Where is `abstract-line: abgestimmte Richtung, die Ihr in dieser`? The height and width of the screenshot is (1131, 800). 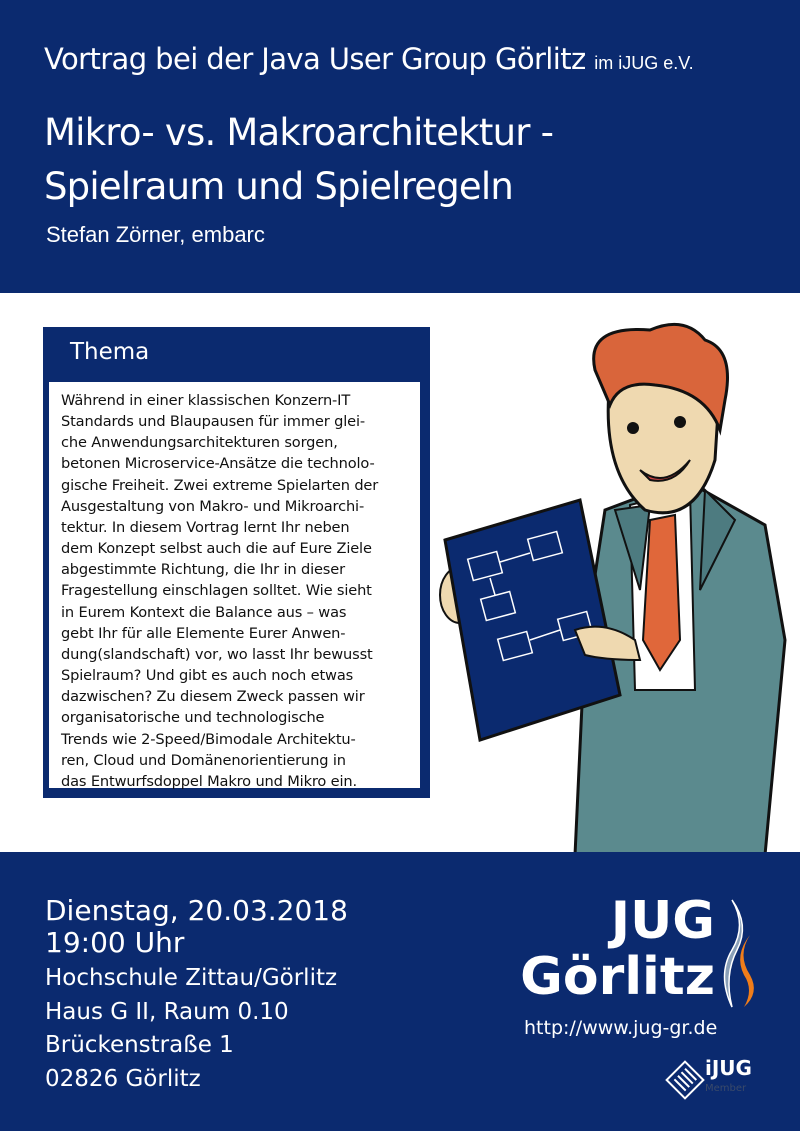
abstract-line: abgestimmte Richtung, die Ihr in dieser is located at coordinates (203, 570).